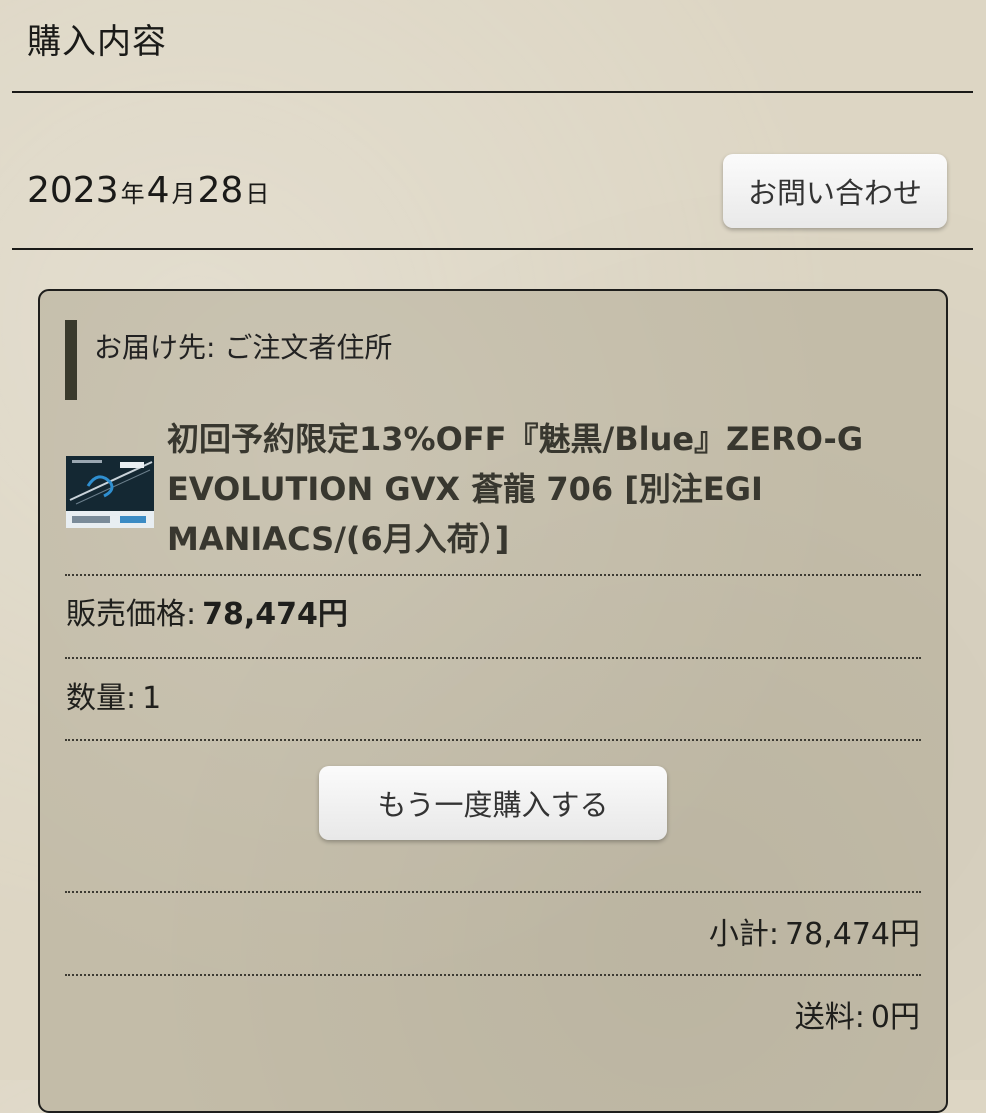 Image resolution: width=986 pixels, height=1113 pixels. Describe the element at coordinates (220, 190) in the screenshot. I see `order-date-day: 28` at that location.